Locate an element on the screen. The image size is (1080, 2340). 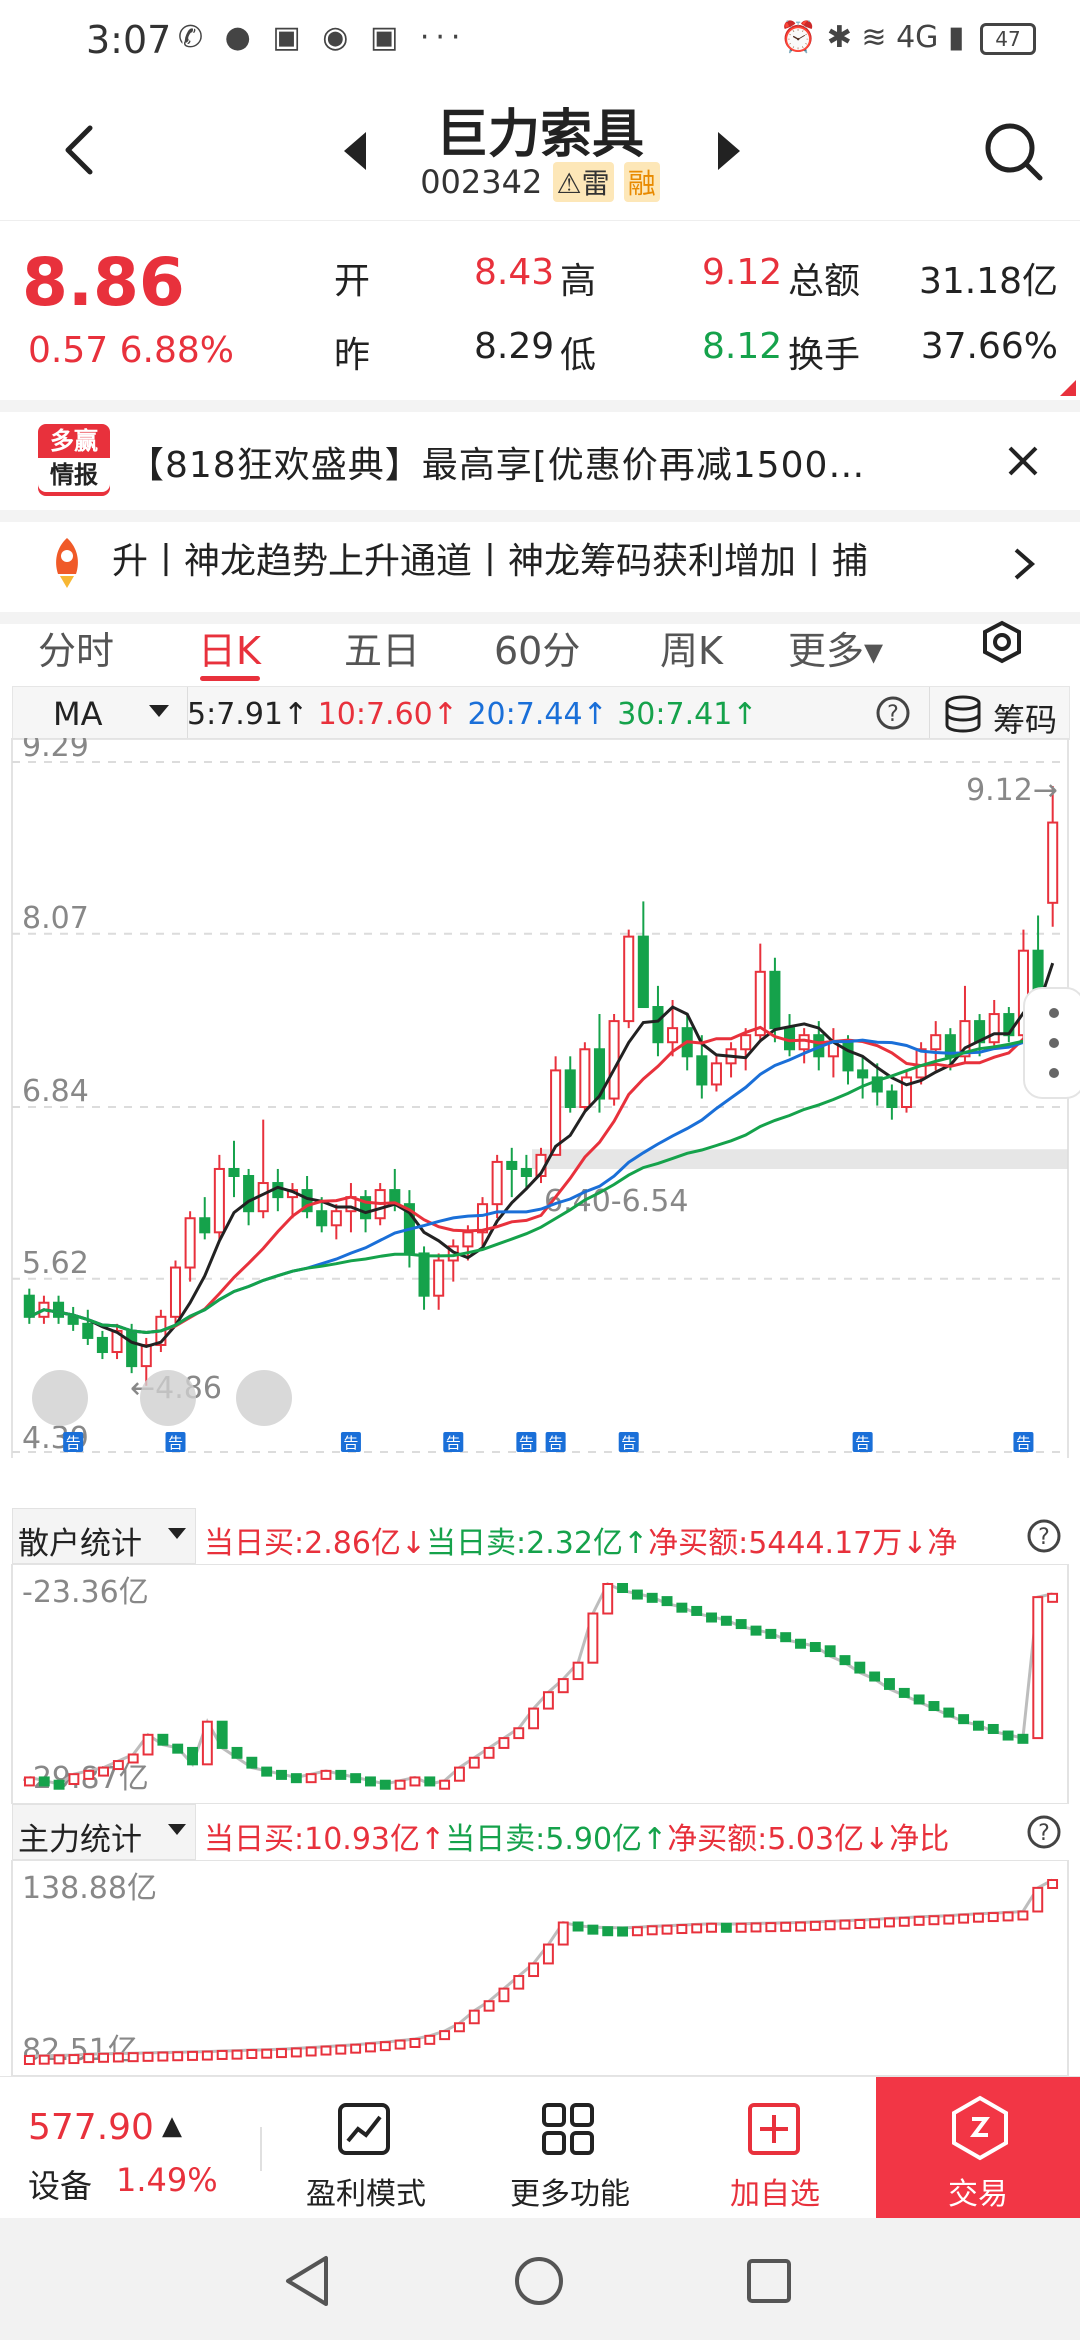
divider is located at coordinates (261, 2149).